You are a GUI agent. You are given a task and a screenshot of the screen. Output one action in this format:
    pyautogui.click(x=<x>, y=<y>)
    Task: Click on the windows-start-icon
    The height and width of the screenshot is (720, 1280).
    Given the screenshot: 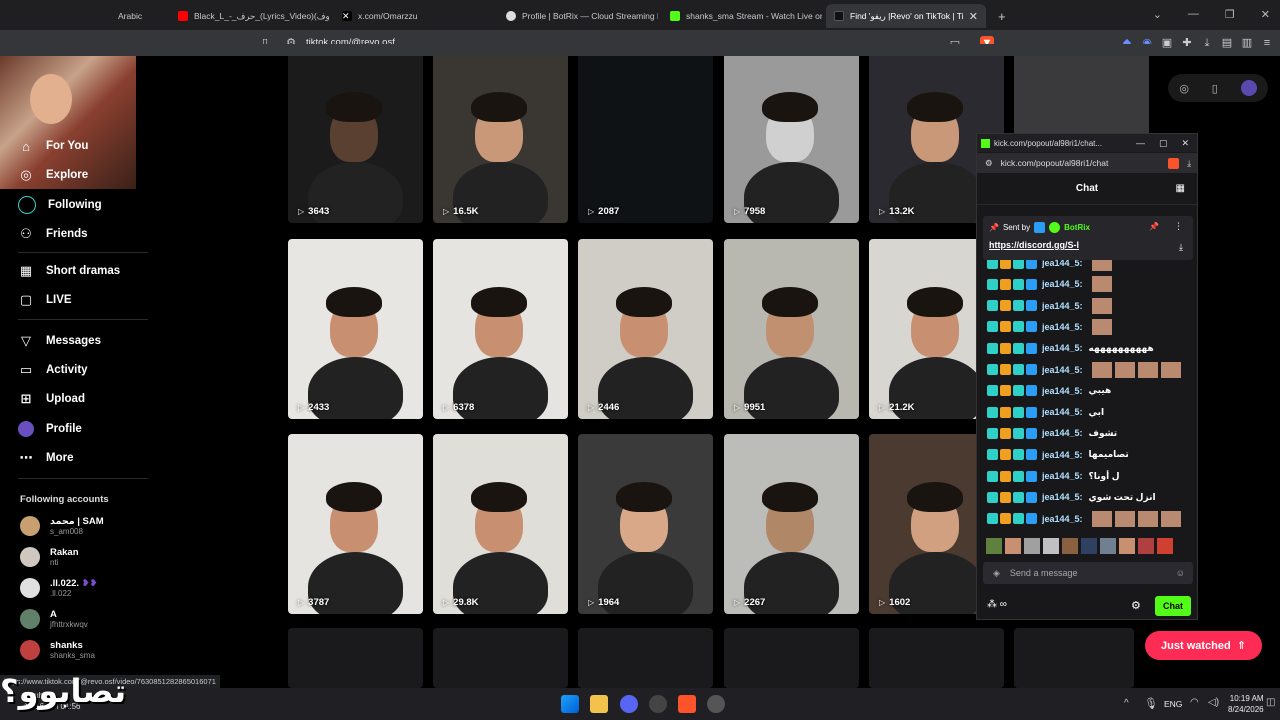 What is the action you would take?
    pyautogui.click(x=570, y=704)
    